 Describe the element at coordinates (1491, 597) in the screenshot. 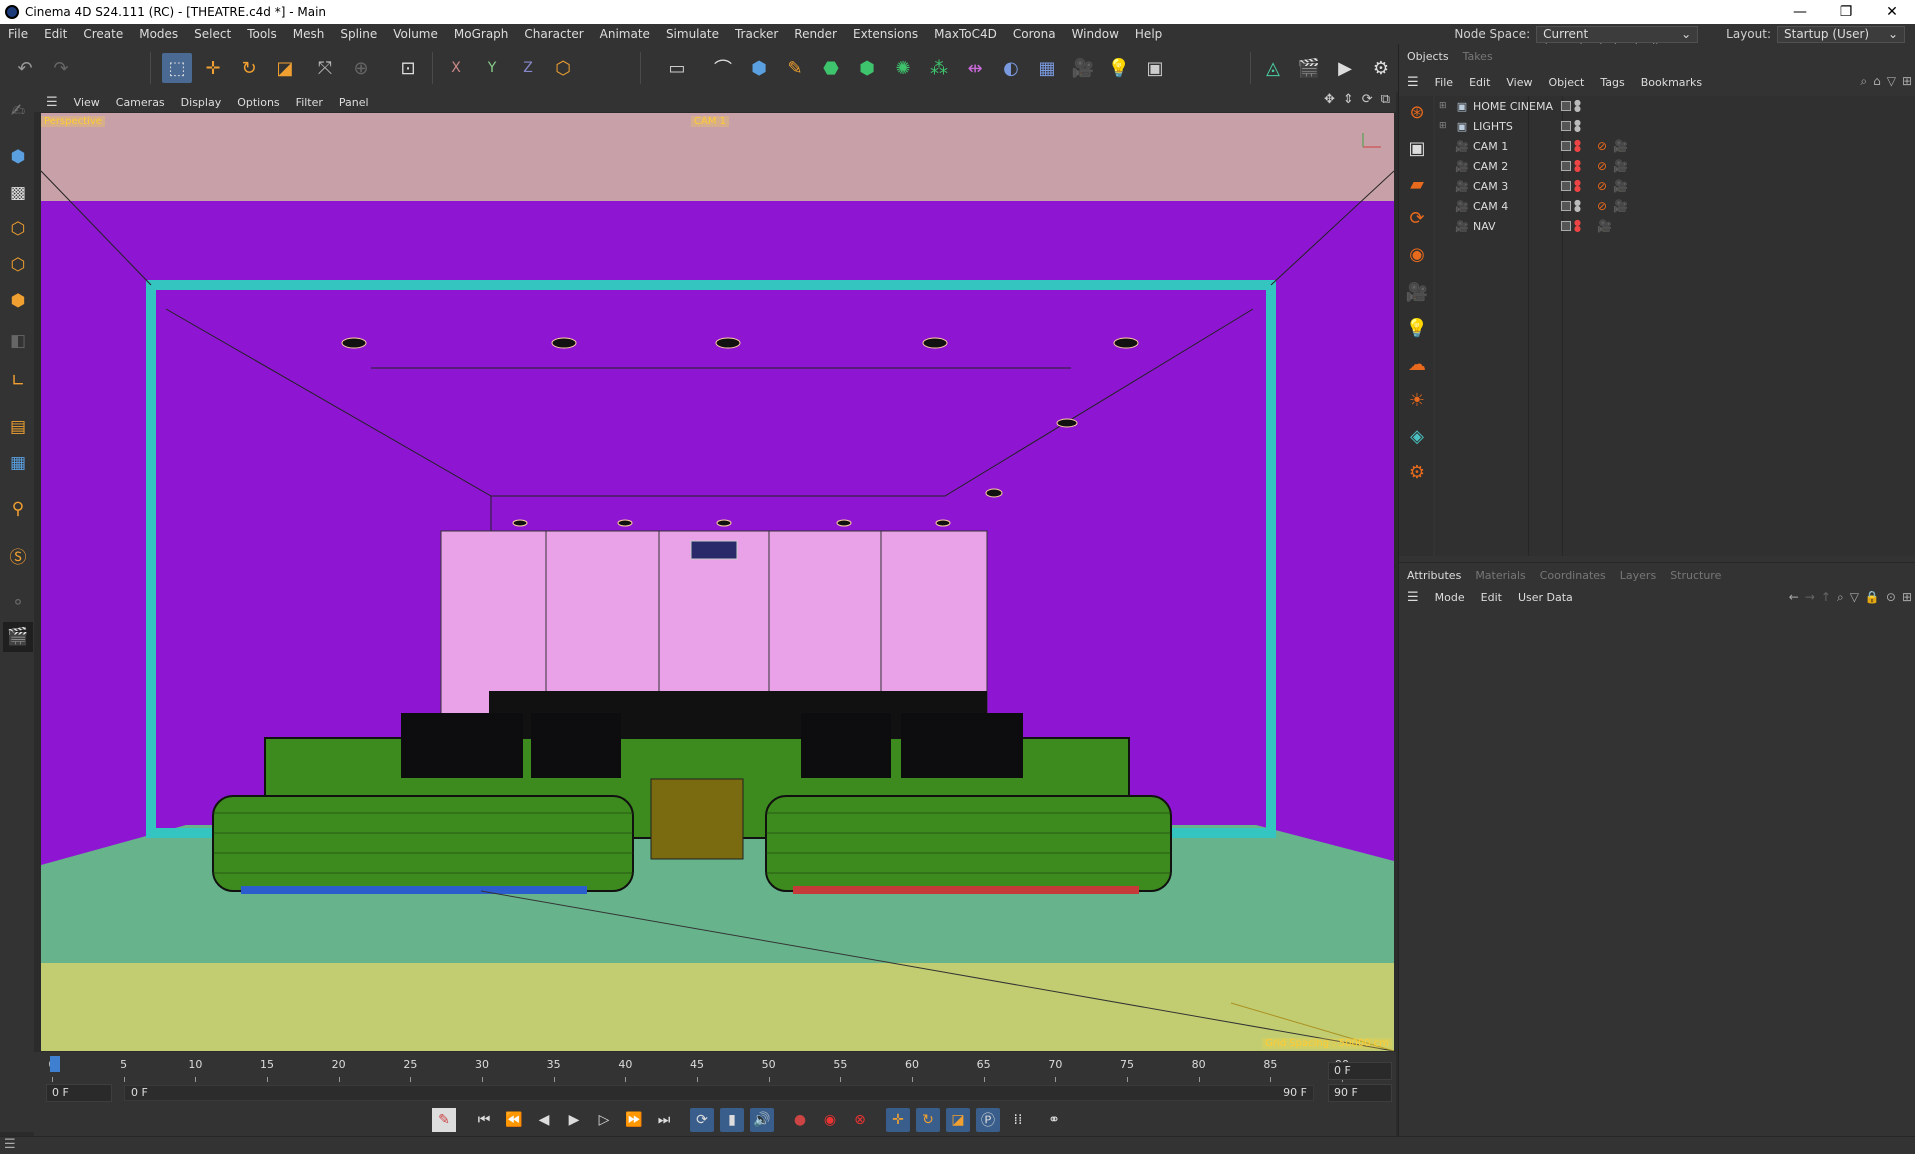

I see `attr-menu-edit: Edit` at that location.